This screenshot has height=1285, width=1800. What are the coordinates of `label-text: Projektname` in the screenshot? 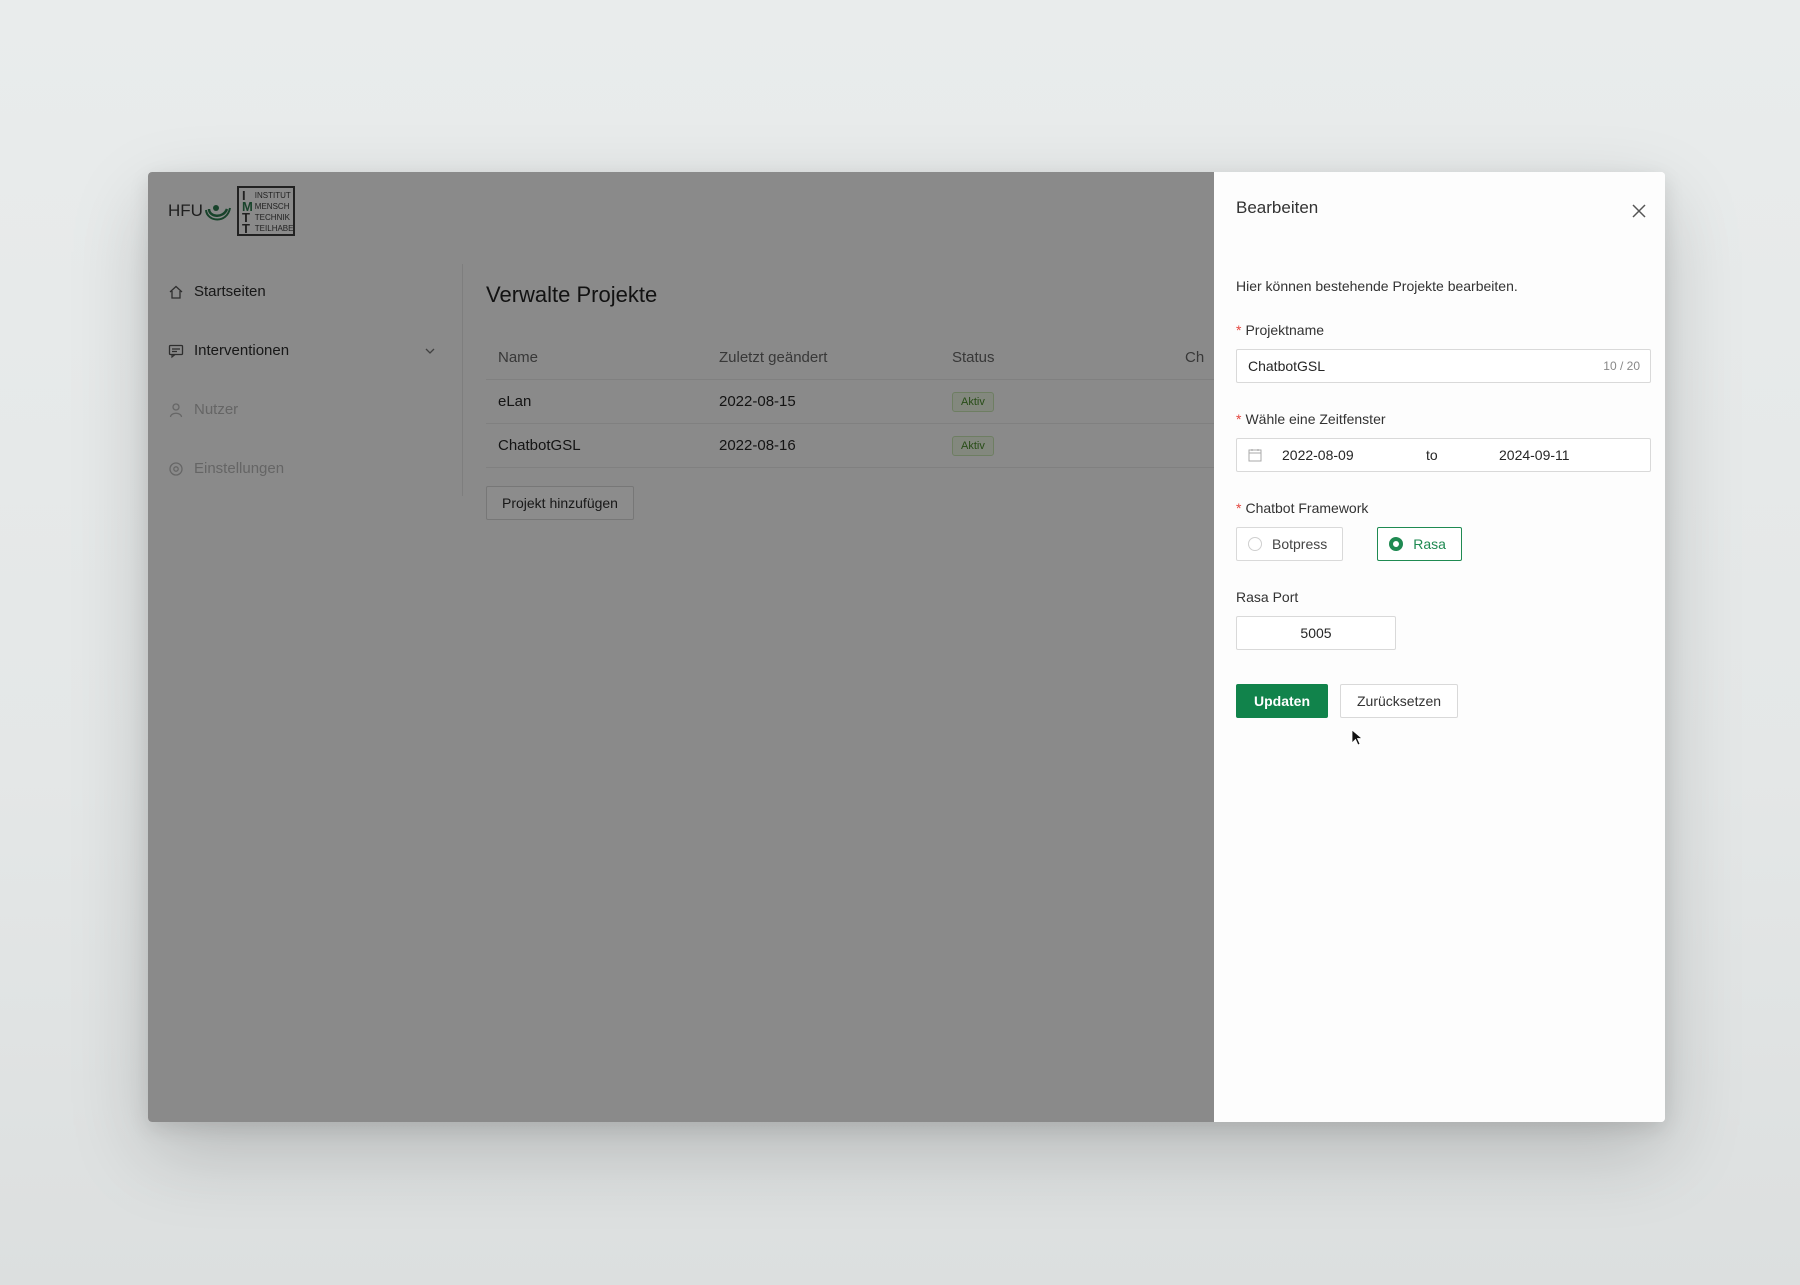 It's located at (1285, 330).